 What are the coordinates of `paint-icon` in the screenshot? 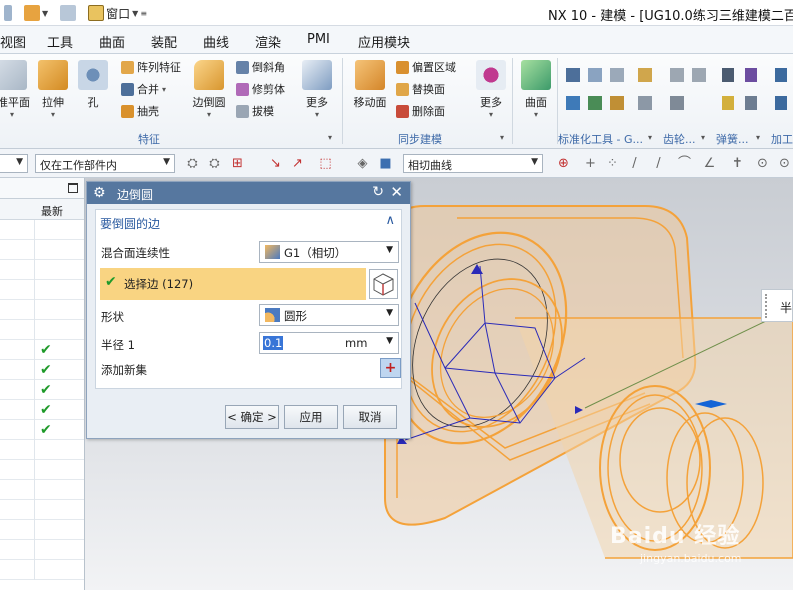 It's located at (68, 13).